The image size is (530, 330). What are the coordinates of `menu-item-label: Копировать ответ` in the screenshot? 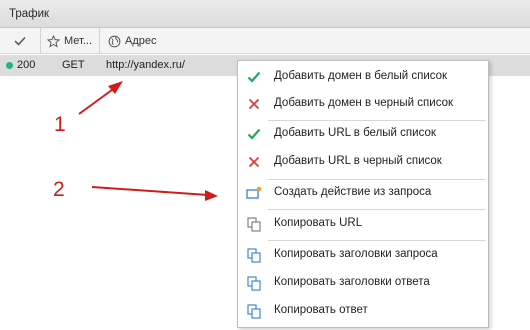 It's located at (321, 310).